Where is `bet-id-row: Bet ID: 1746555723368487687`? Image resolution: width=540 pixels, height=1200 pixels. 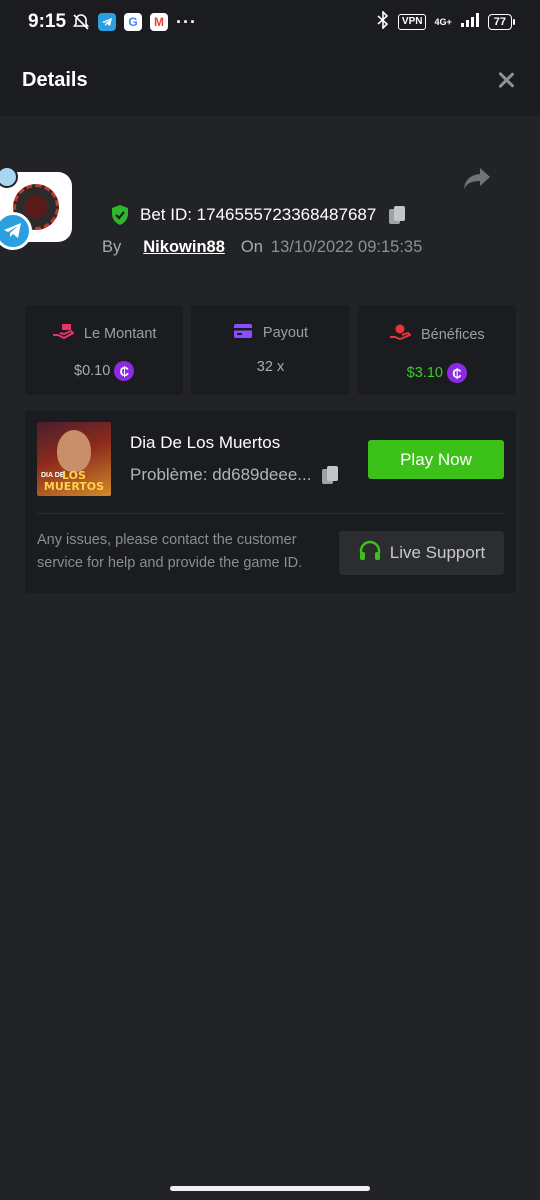 bet-id-row: Bet ID: 1746555723368487687 is located at coordinates (258, 215).